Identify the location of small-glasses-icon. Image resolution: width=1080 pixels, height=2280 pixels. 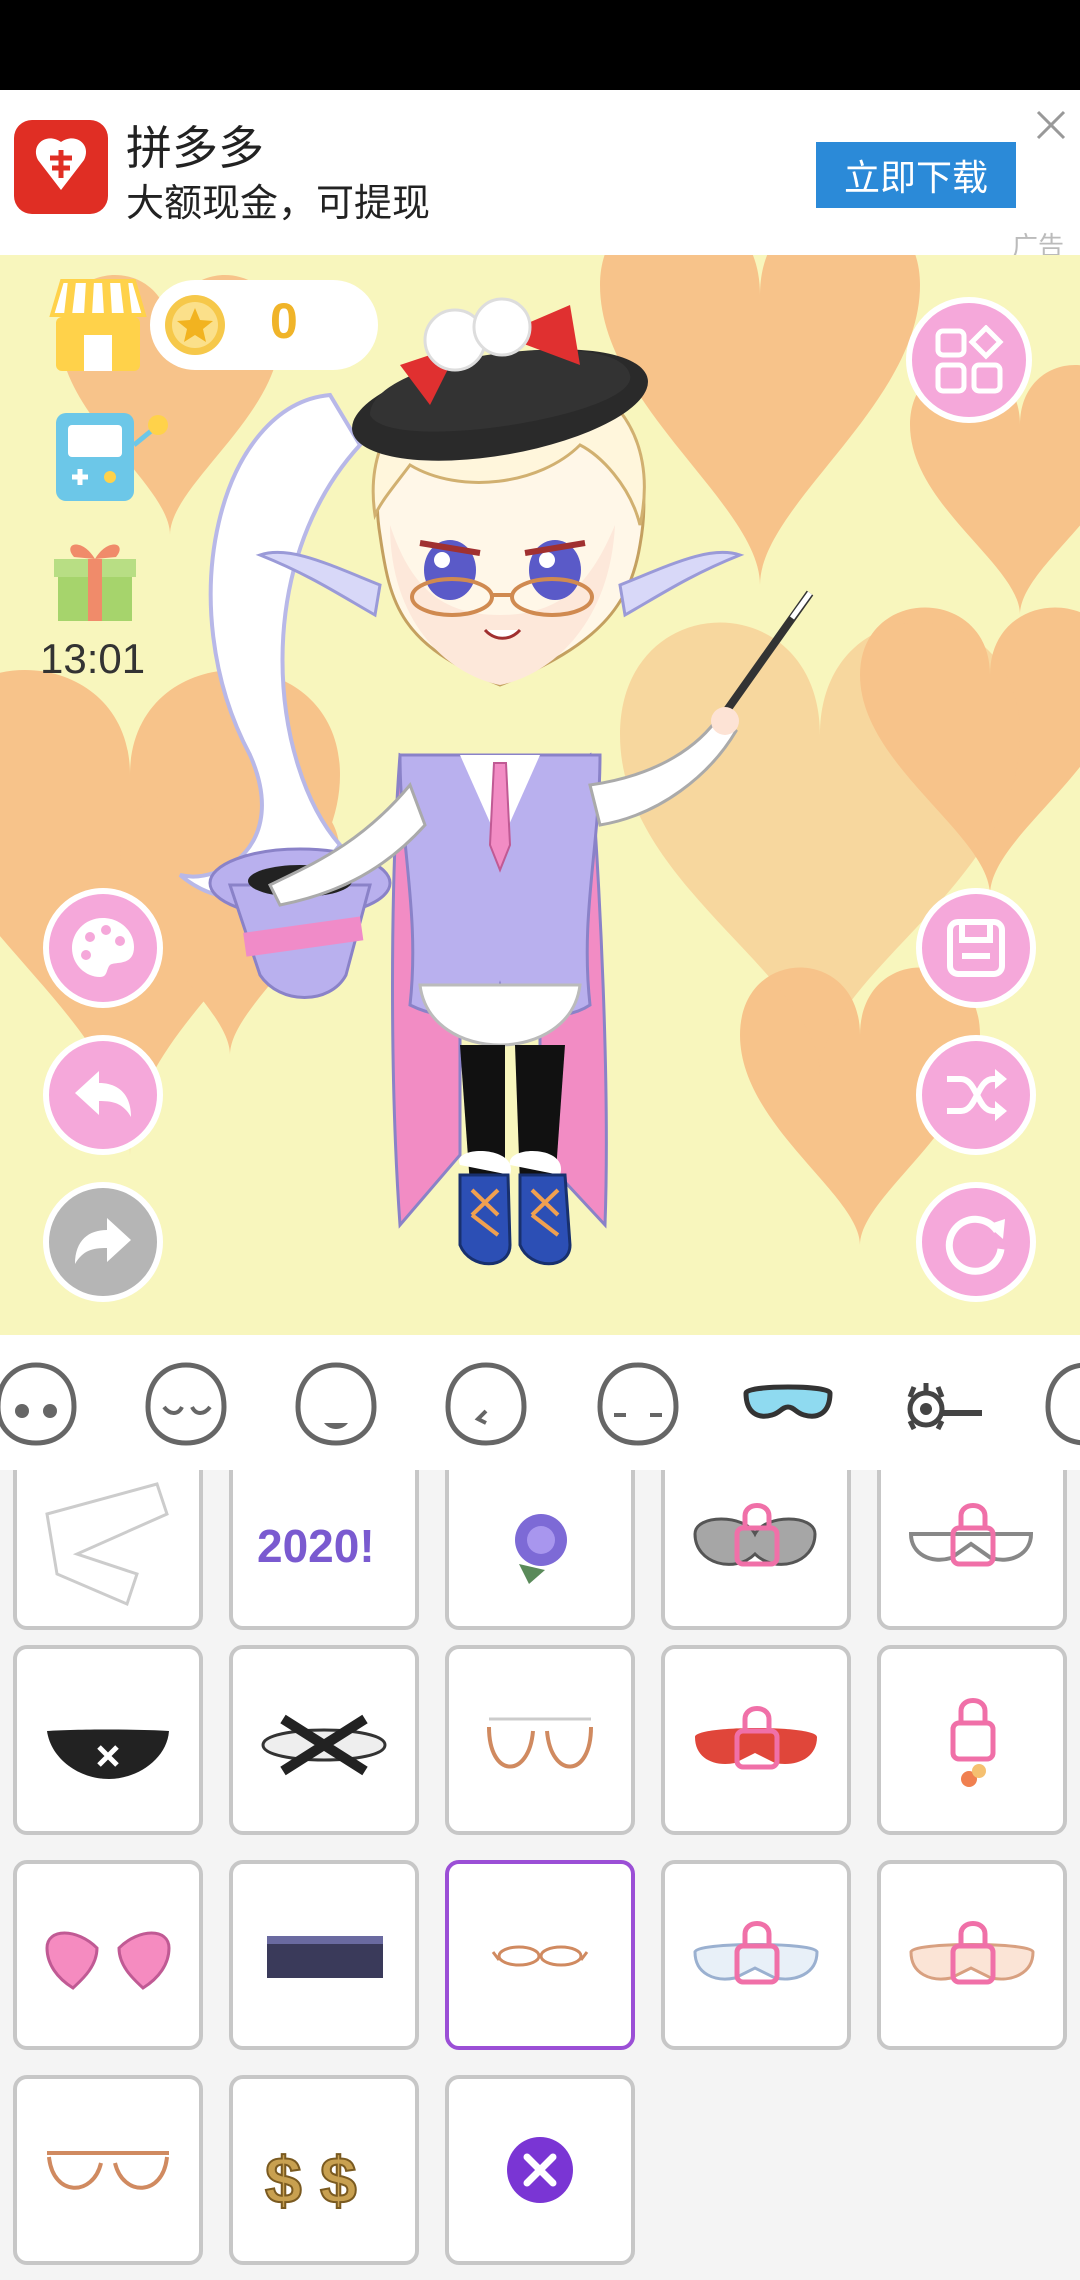
(540, 1956).